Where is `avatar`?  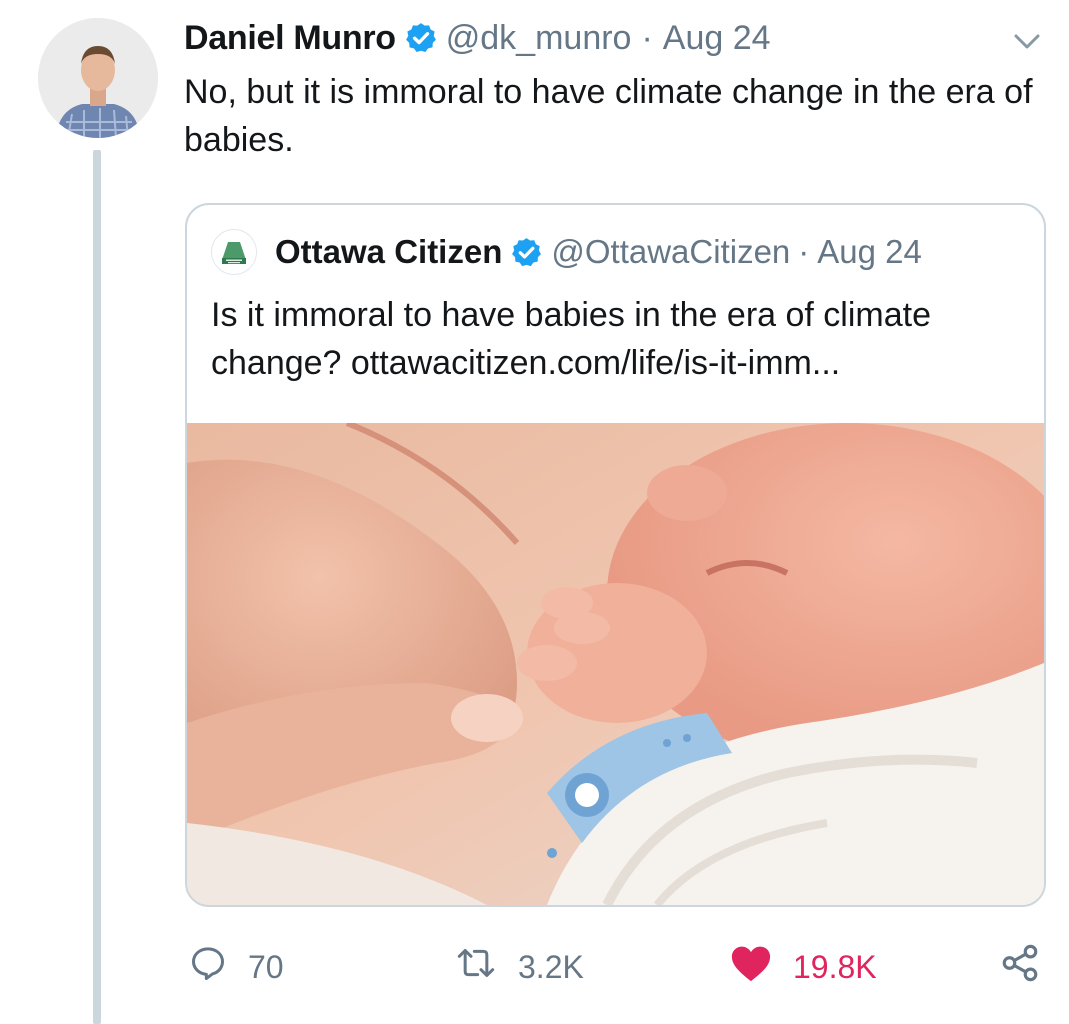 avatar is located at coordinates (98, 78).